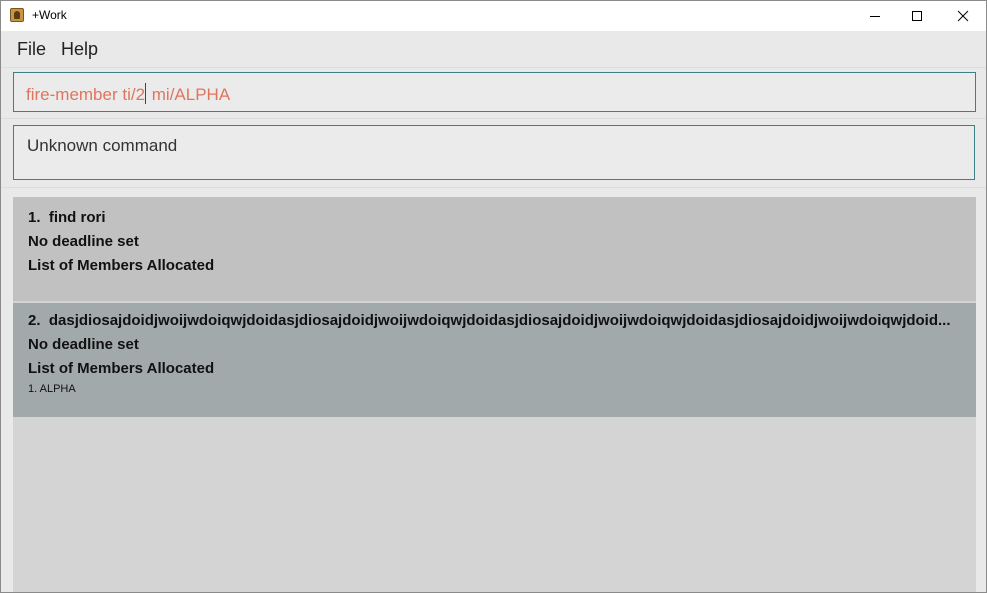  Describe the element at coordinates (86, 94) in the screenshot. I see `command-text-before-caret: fire-member ti/2` at that location.